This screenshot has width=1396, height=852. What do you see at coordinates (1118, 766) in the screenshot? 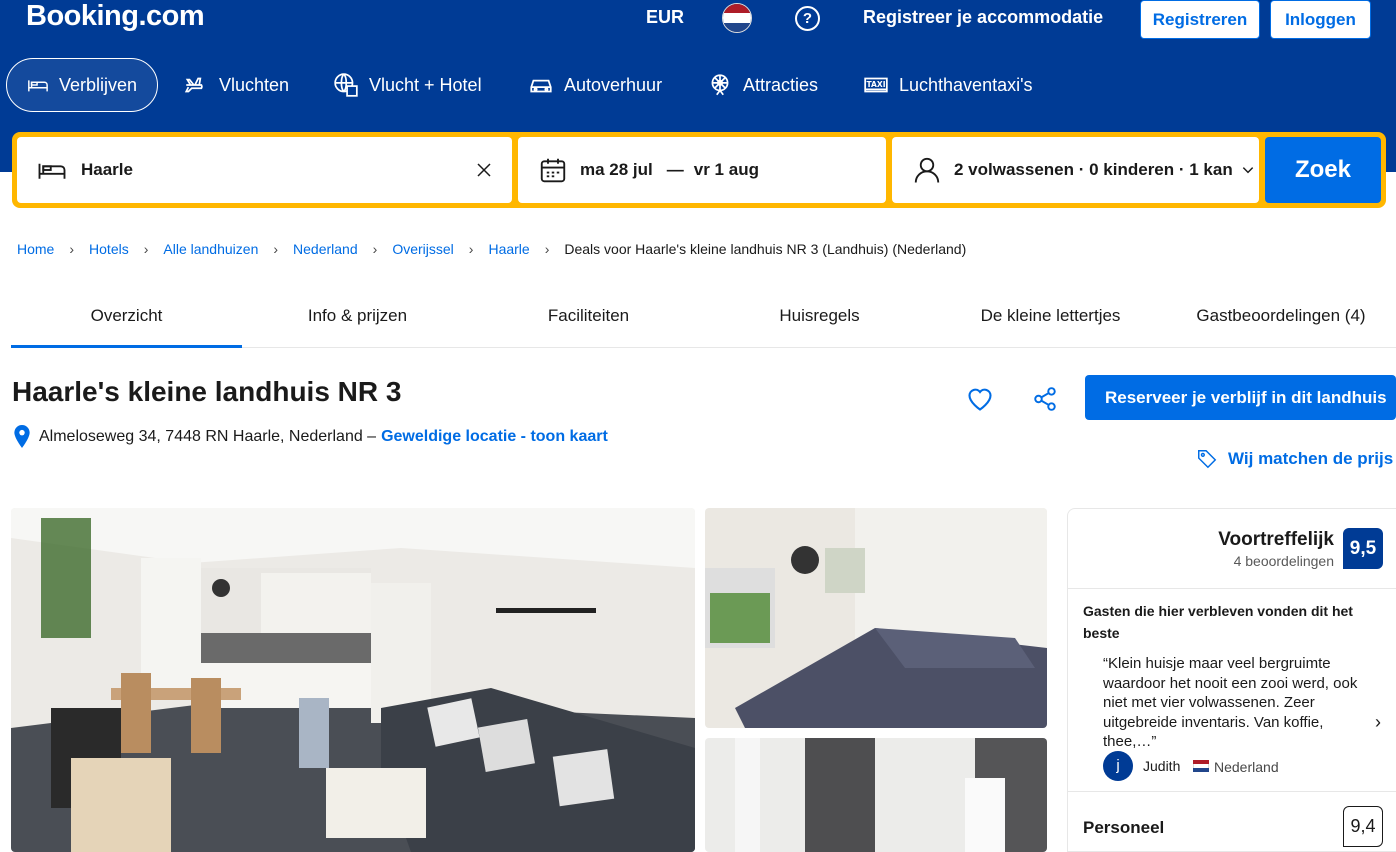
I see `reviewer-avatar: j` at bounding box center [1118, 766].